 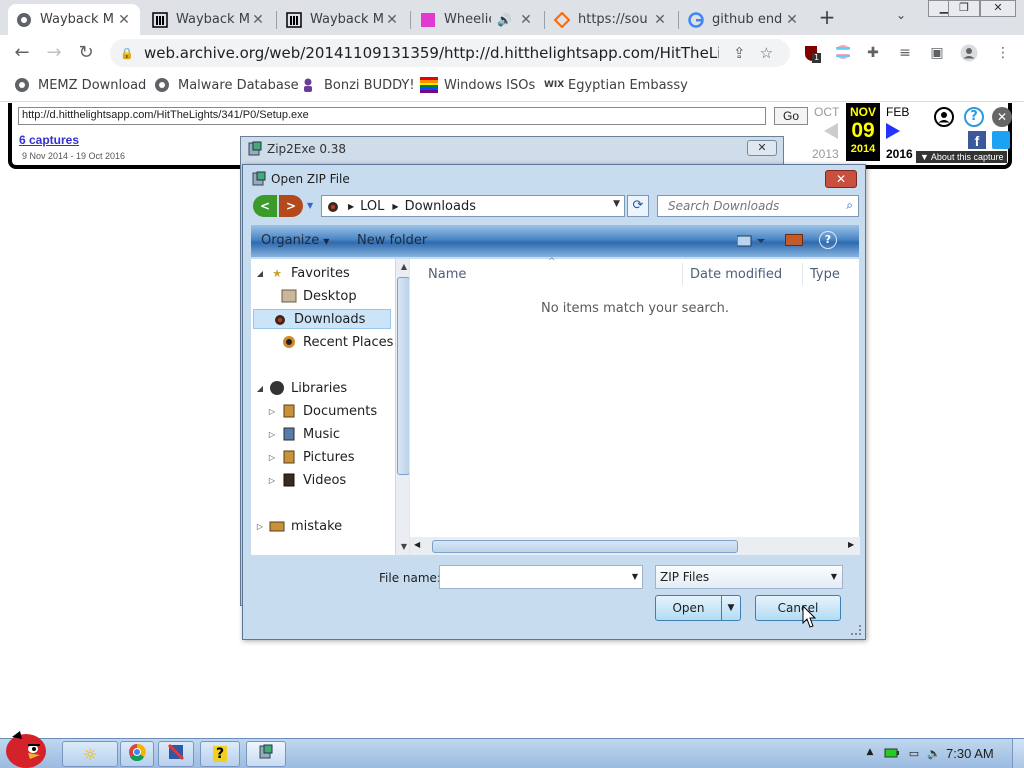 What do you see at coordinates (220, 754) in the screenshot?
I see `taskbar-help: ?` at bounding box center [220, 754].